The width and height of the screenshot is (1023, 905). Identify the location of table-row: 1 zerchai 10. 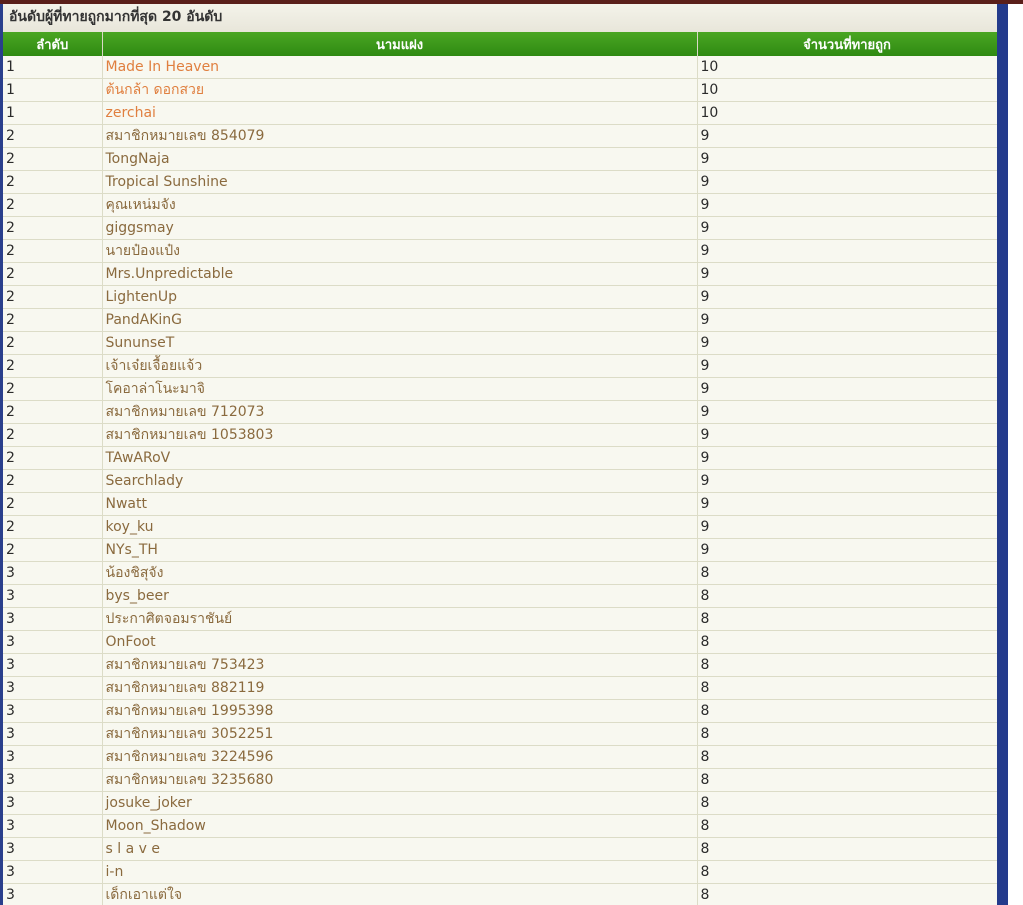
(500, 113).